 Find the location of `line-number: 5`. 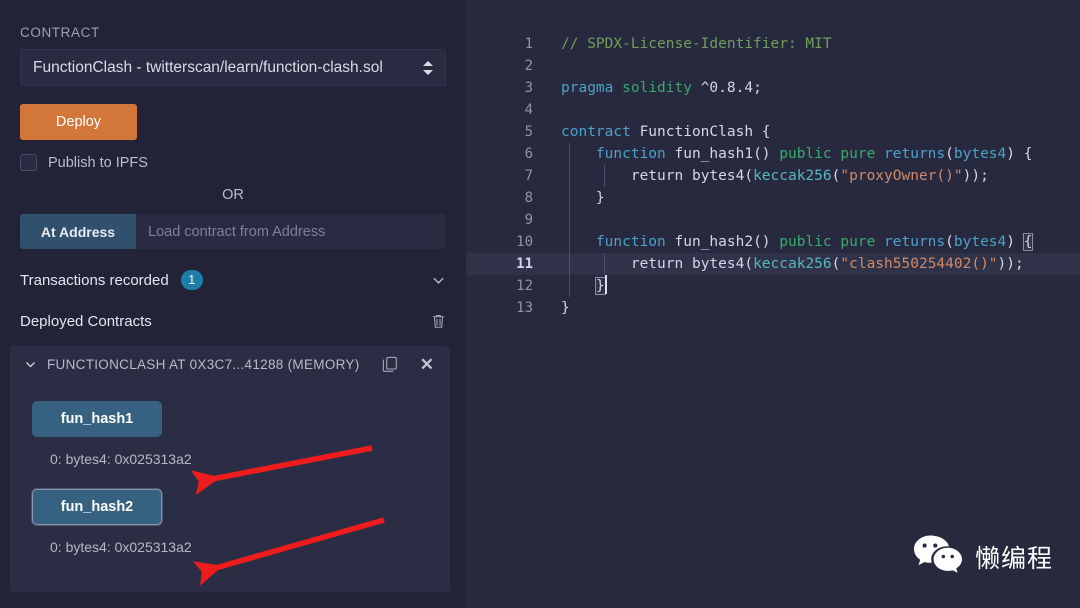

line-number: 5 is located at coordinates (528, 132).